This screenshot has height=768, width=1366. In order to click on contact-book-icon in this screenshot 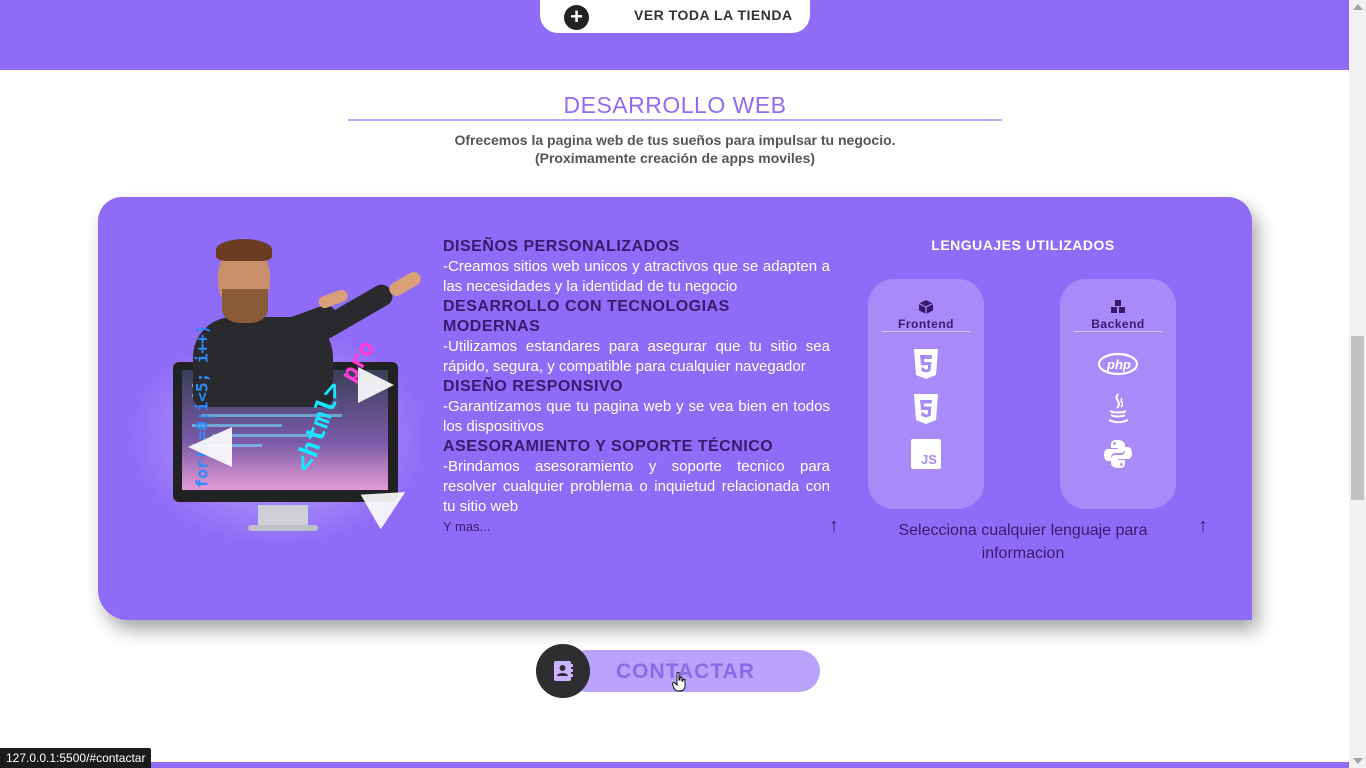, I will do `click(563, 671)`.